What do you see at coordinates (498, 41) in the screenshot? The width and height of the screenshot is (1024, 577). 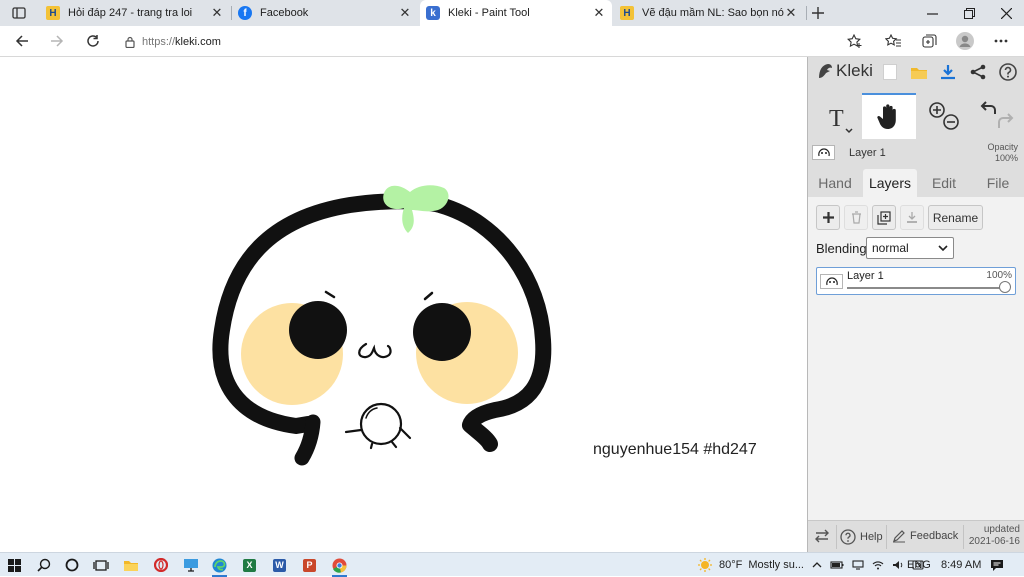 I see `address-bar: https://kleki.com` at bounding box center [498, 41].